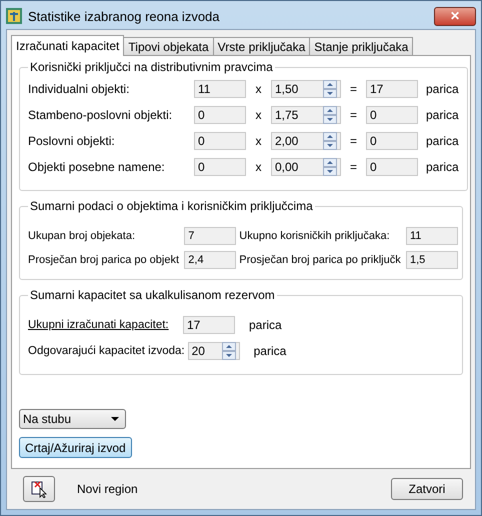  Describe the element at coordinates (97, 167) in the screenshot. I see `field-label: Objekti posebne namene:` at that location.